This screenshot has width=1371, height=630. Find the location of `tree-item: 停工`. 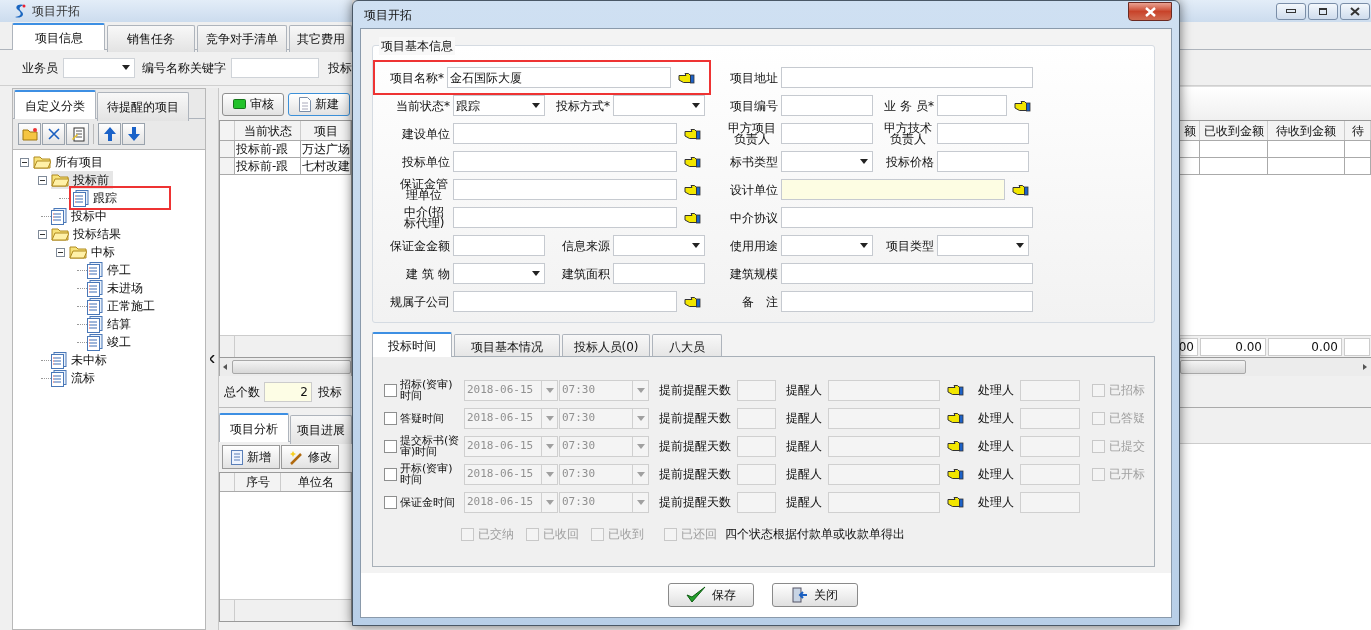

tree-item: 停工 is located at coordinates (111, 270).